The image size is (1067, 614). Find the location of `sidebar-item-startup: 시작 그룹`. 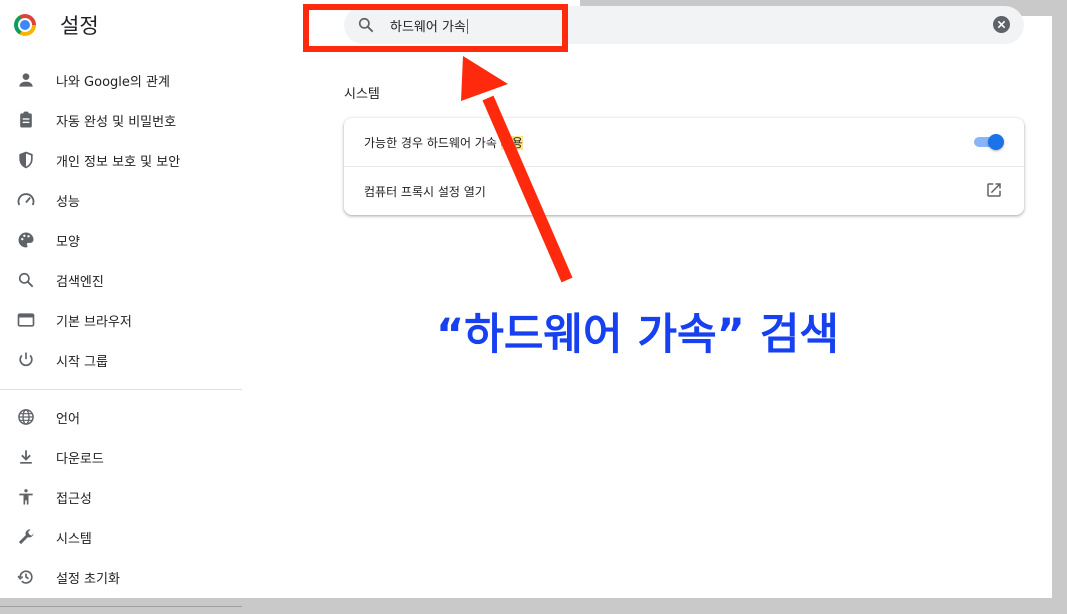

sidebar-item-startup: 시작 그룹 is located at coordinates (121, 360).